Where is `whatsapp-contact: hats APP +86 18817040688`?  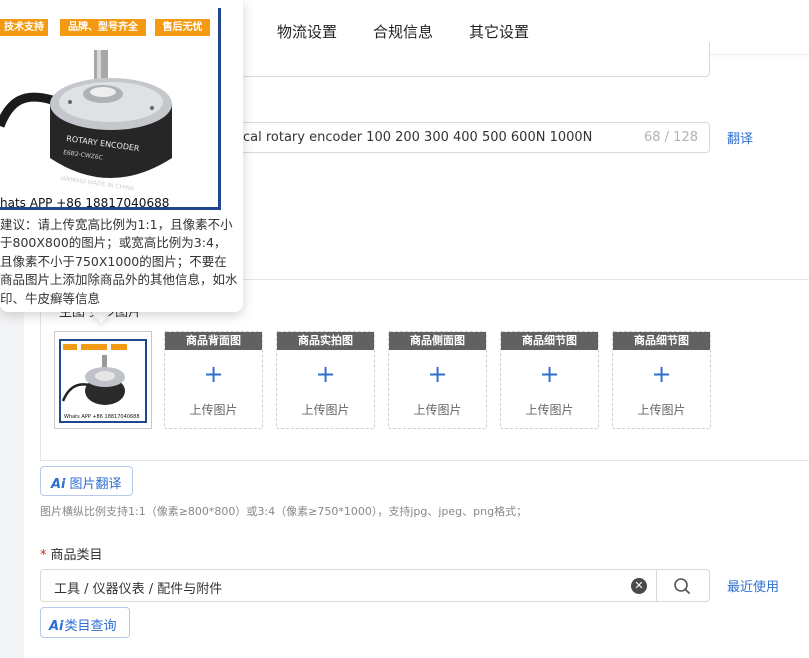 whatsapp-contact: hats APP +86 18817040688 is located at coordinates (85, 203).